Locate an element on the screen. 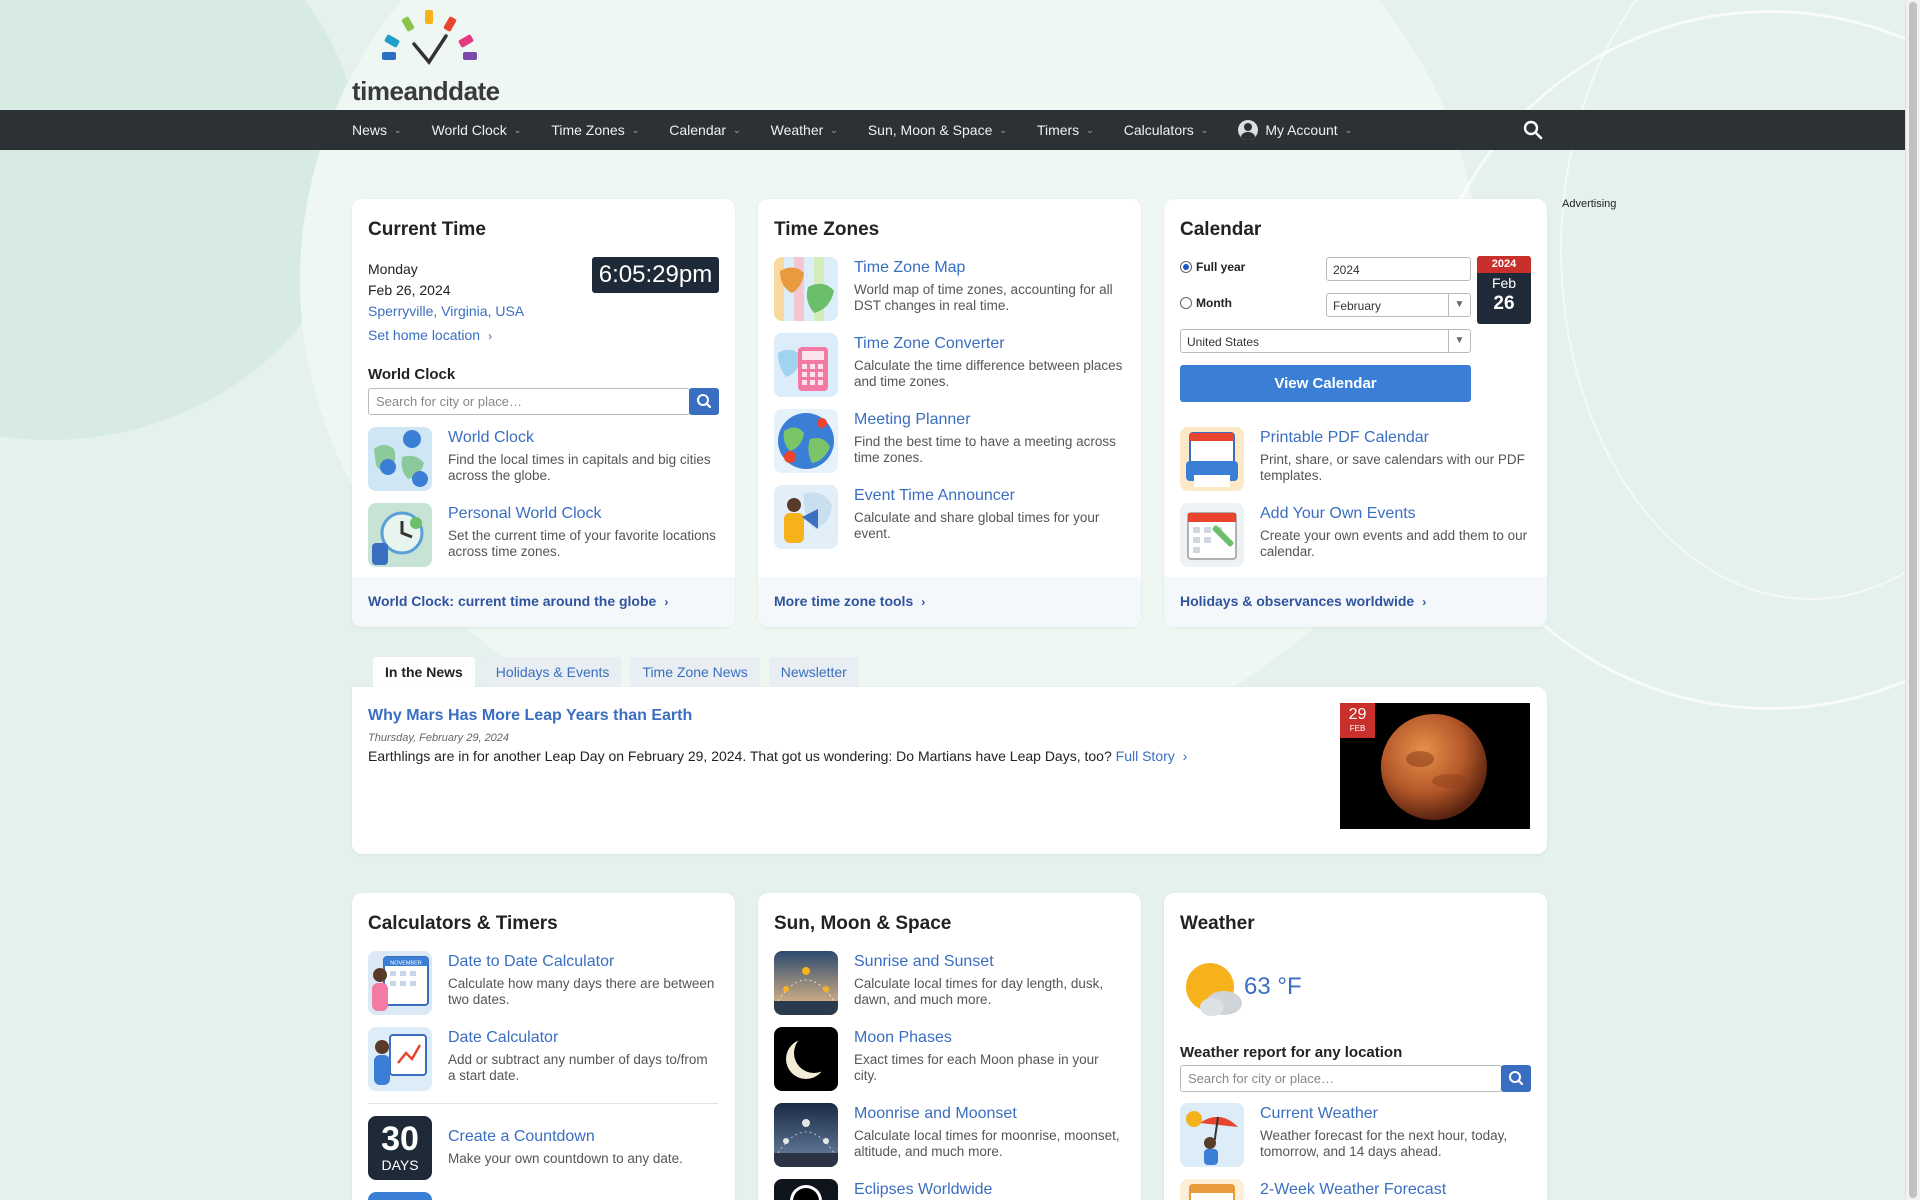 The image size is (1920, 1200). full-year-radio is located at coordinates (1186, 267).